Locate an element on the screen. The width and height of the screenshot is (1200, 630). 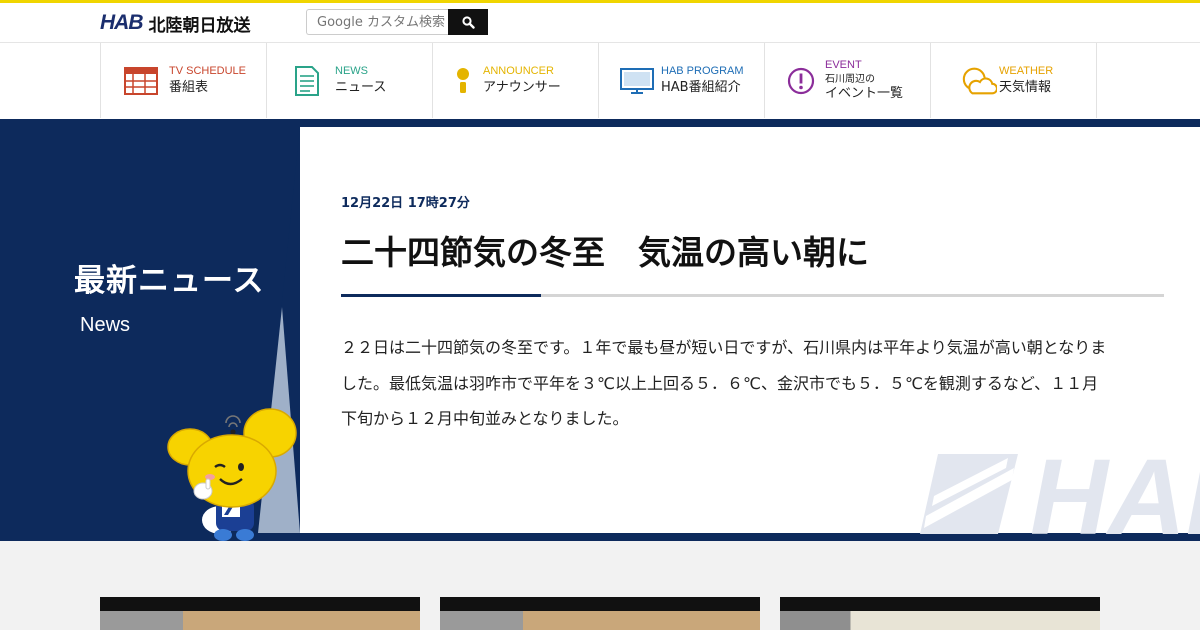
nav-label-ja: ニュース is located at coordinates (361, 87).